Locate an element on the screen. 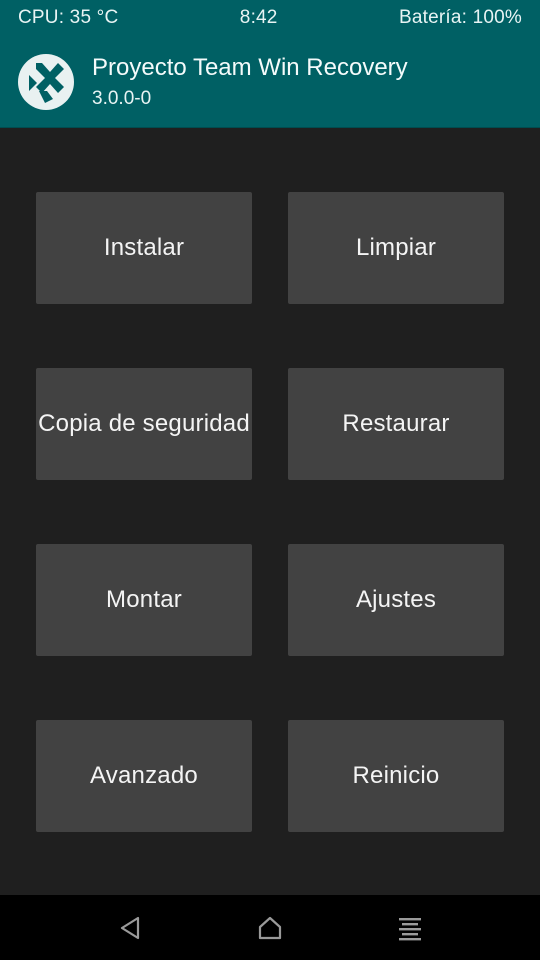 This screenshot has height=960, width=540. header-text: Proyecto Team Win Recovery 3.0.0-0 is located at coordinates (250, 81).